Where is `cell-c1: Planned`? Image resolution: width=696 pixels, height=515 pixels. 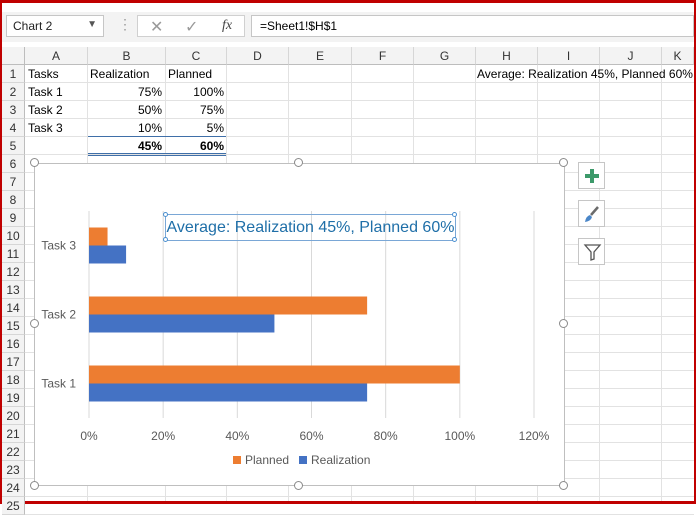 cell-c1: Planned is located at coordinates (190, 74).